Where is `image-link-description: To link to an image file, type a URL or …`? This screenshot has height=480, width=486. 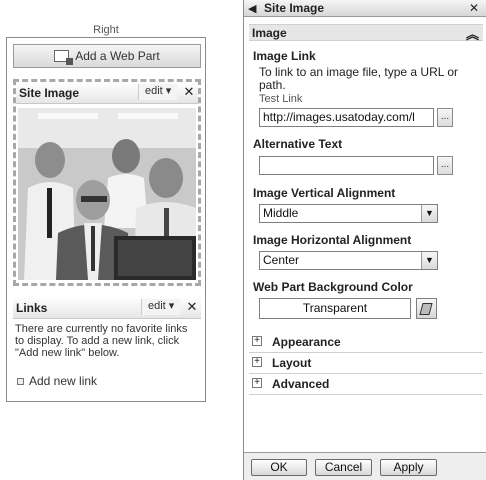 image-link-description: To link to an image file, type a URL or … is located at coordinates (358, 78).